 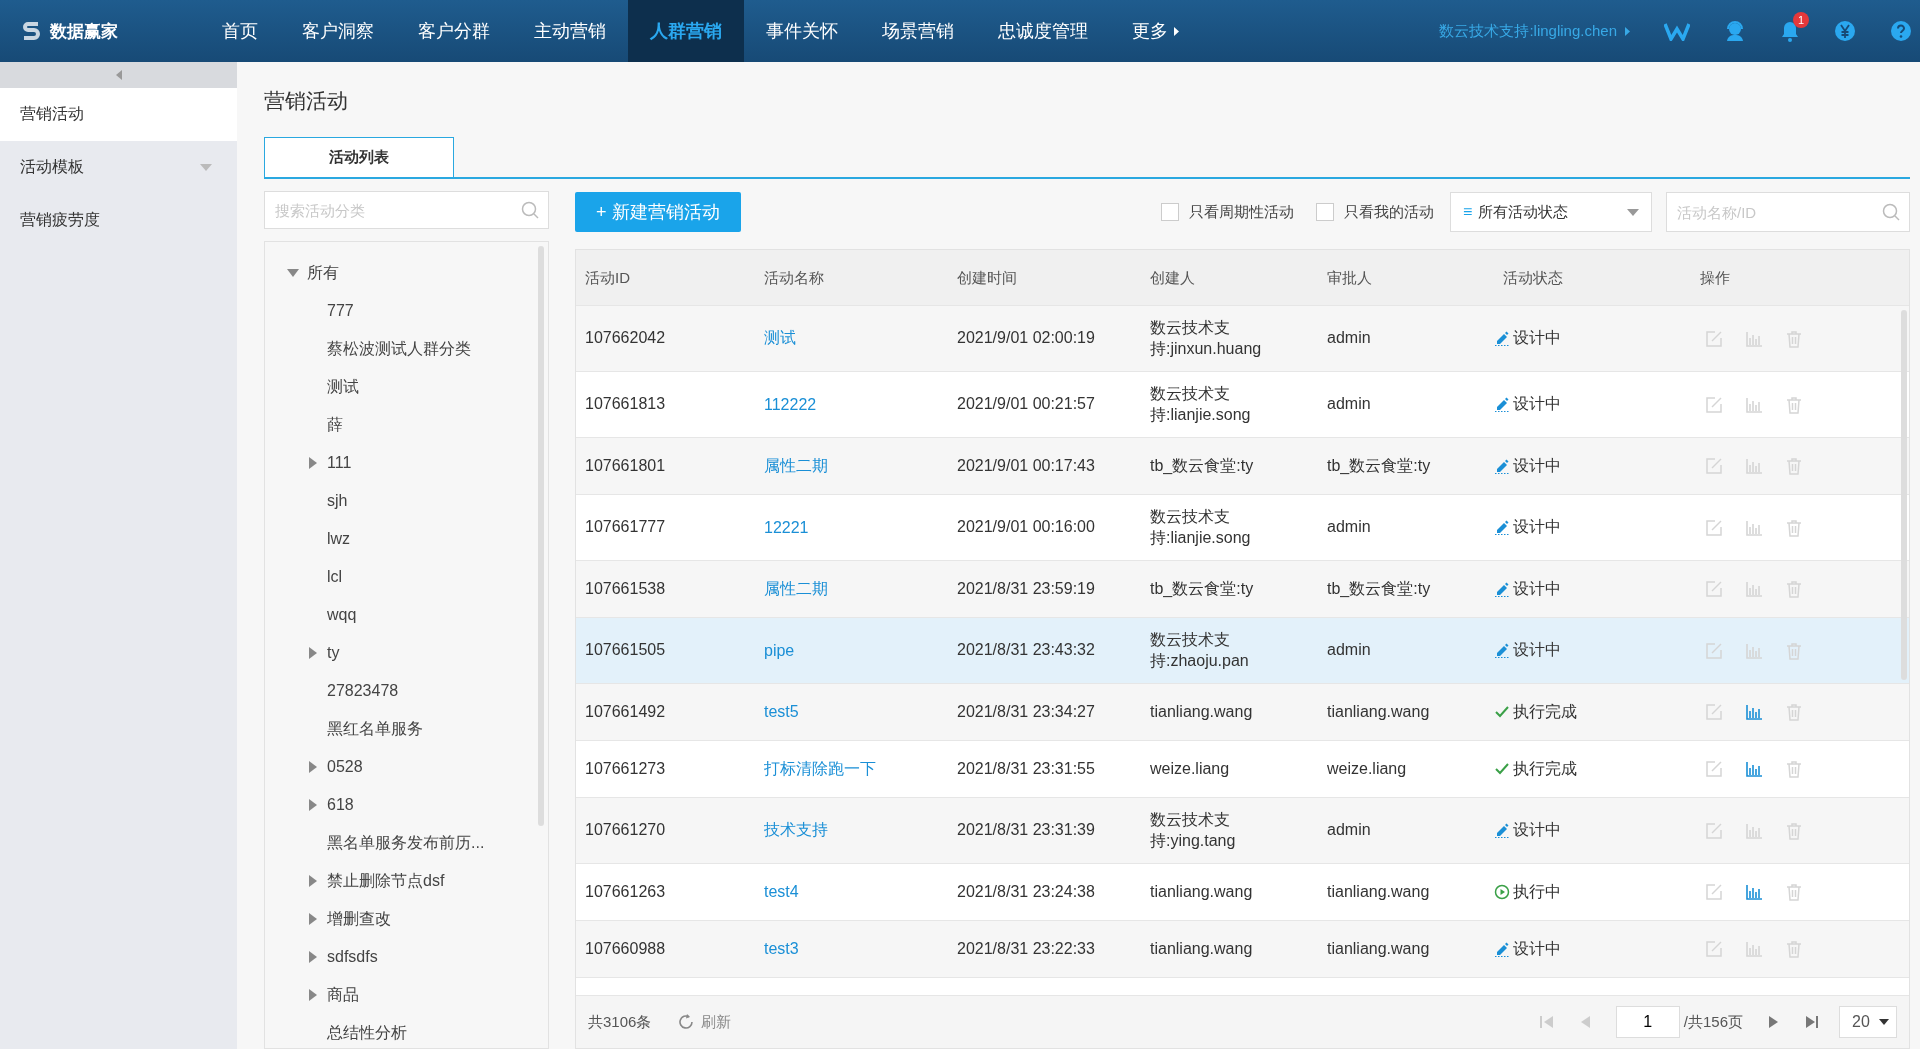 I want to click on tree-item: 618, so click(x=340, y=805).